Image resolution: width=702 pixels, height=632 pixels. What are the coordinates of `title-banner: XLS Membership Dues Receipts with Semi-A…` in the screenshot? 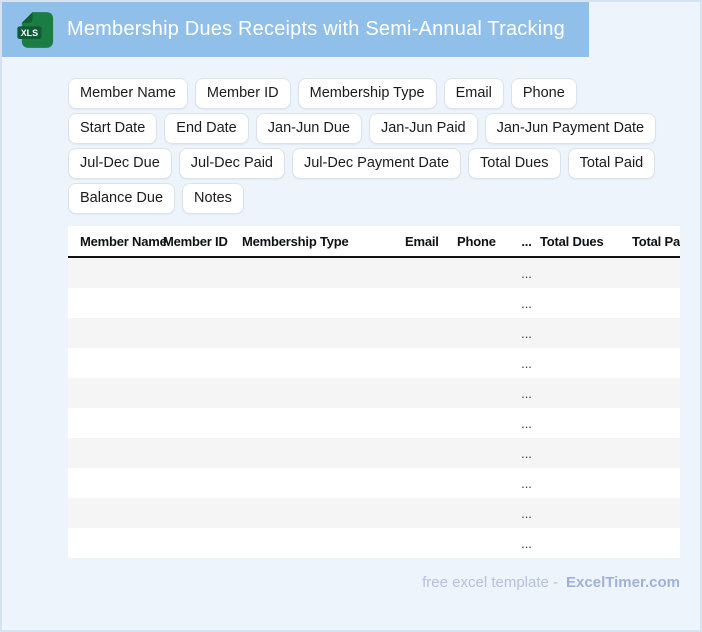 It's located at (295, 29).